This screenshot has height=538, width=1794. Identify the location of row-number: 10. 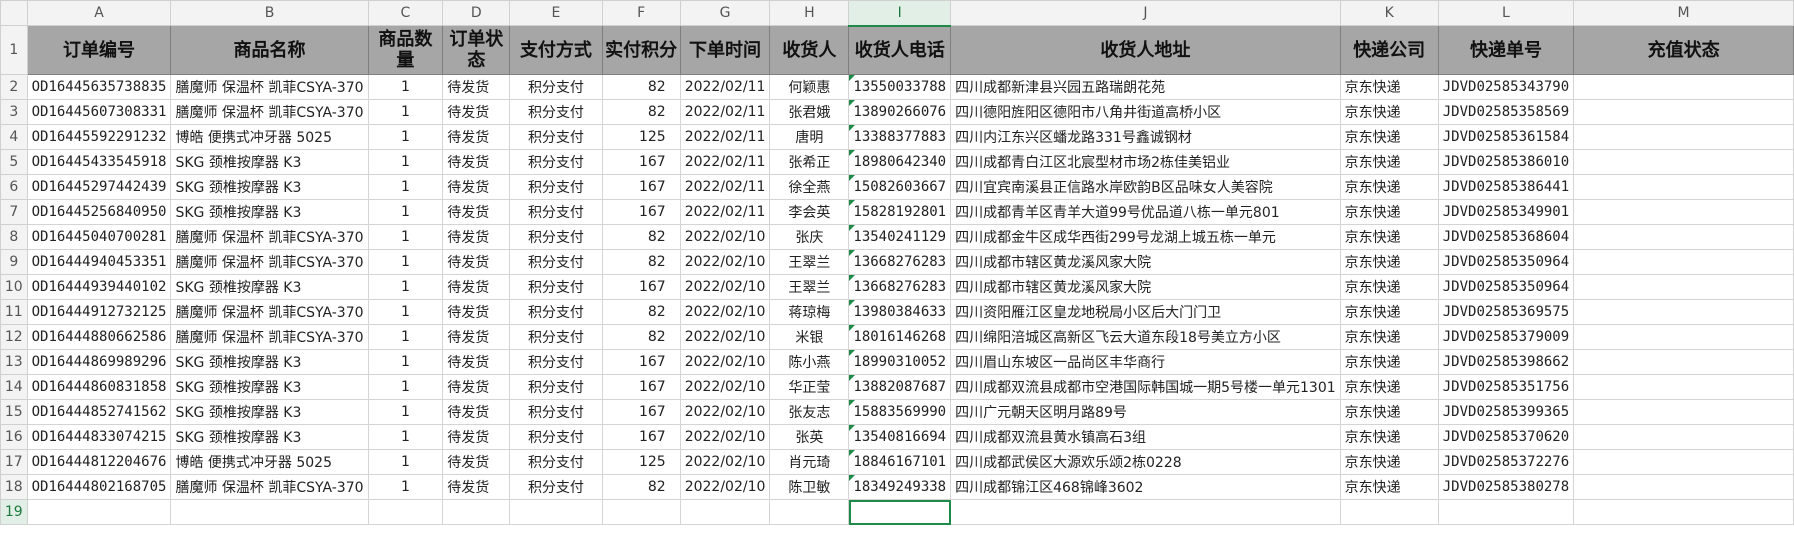
(14, 287).